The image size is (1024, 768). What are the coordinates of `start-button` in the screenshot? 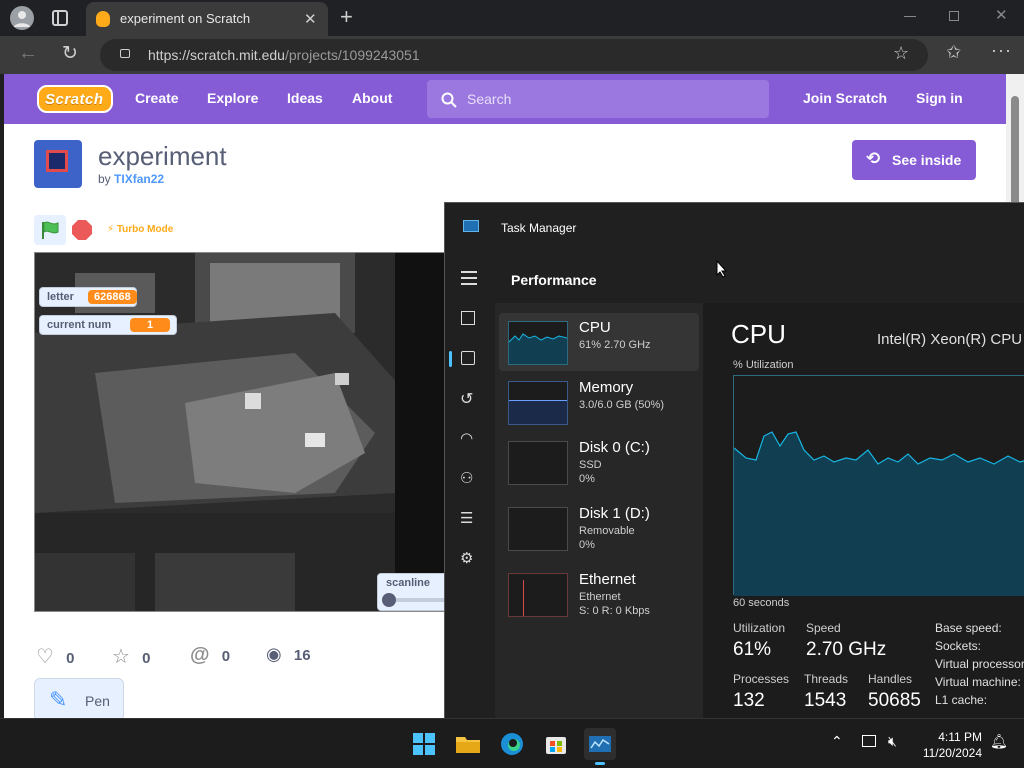 It's located at (424, 744).